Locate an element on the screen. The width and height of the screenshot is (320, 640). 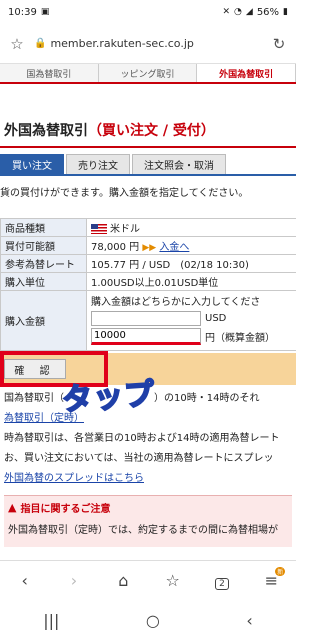
table-row: 参考為替レート 105.77 円 / USD (02/18 10:30) is located at coordinates (148, 263).